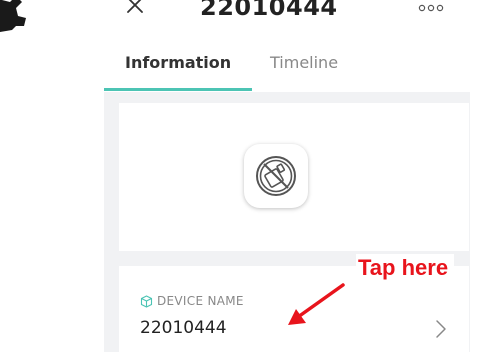  I want to click on device-image, so click(276, 176).